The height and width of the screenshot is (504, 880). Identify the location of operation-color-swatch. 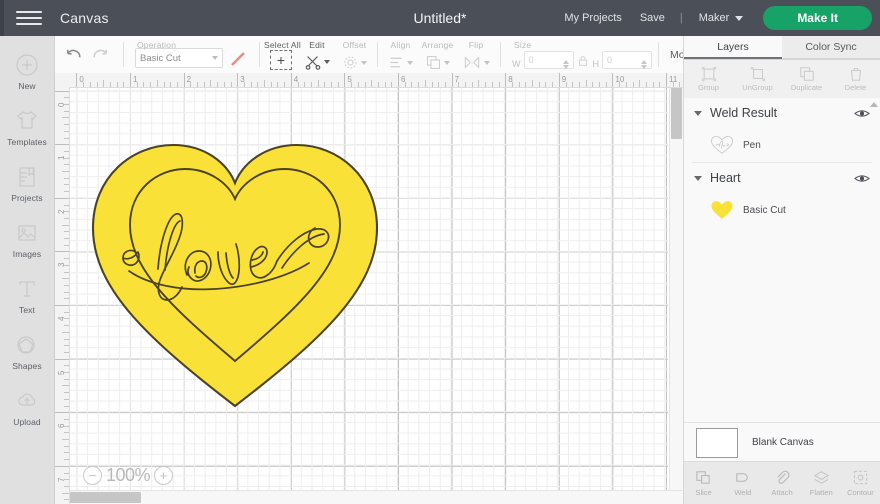
(238, 59).